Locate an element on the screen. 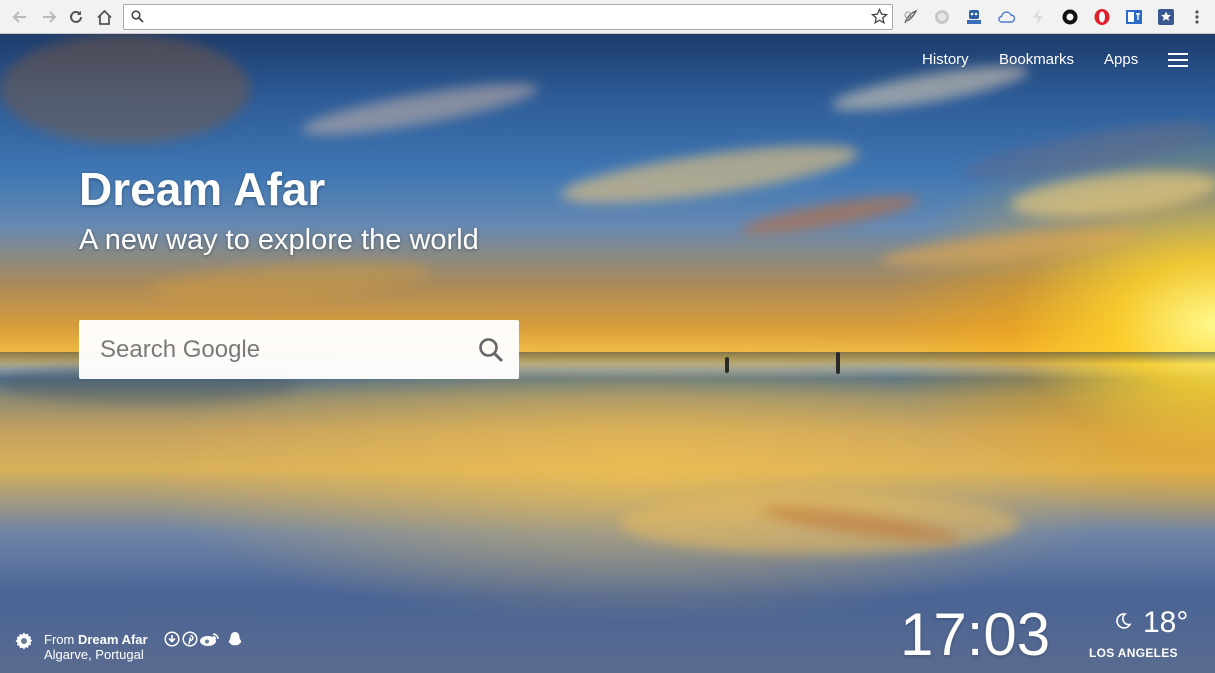  lightning-extension-icon is located at coordinates (1038, 17).